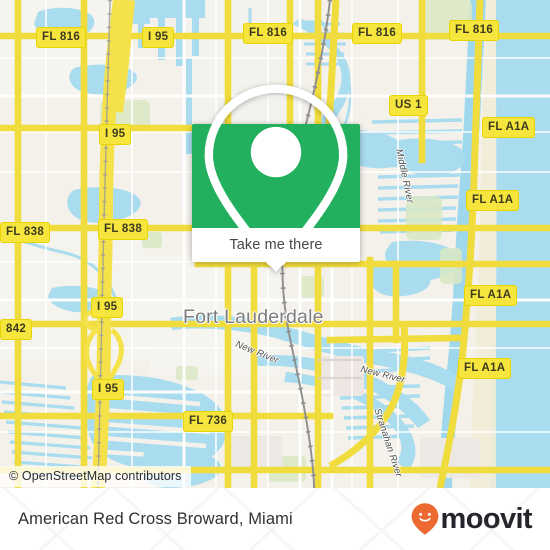  What do you see at coordinates (276, 267) in the screenshot?
I see `popup-pointer` at bounding box center [276, 267].